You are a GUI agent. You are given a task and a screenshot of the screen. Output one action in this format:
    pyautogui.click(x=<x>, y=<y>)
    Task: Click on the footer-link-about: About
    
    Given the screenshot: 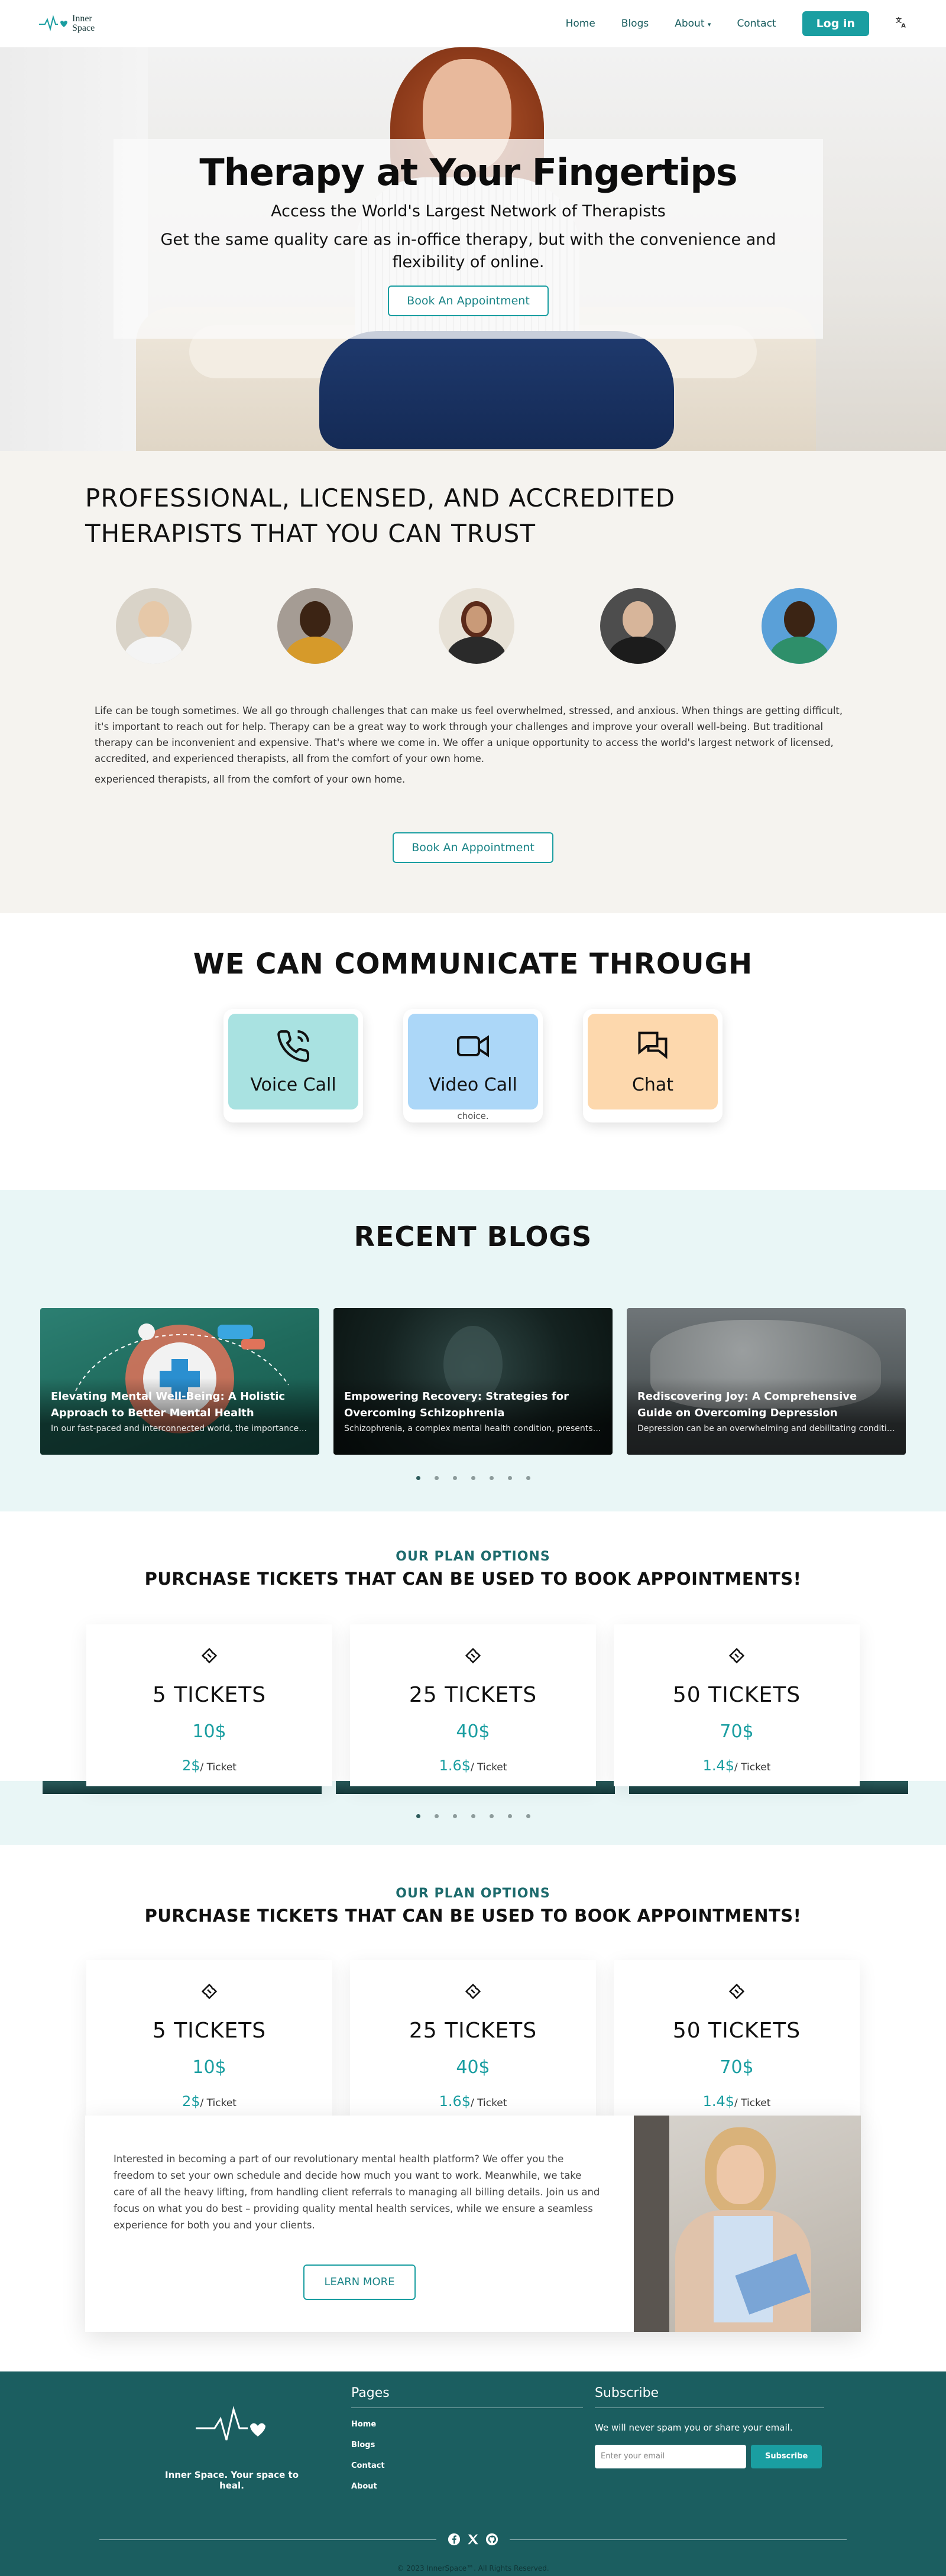 What is the action you would take?
    pyautogui.click(x=467, y=2486)
    